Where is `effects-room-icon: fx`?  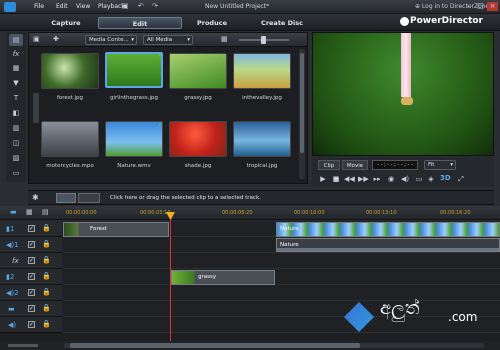 effects-room-icon: fx is located at coordinates (16, 54).